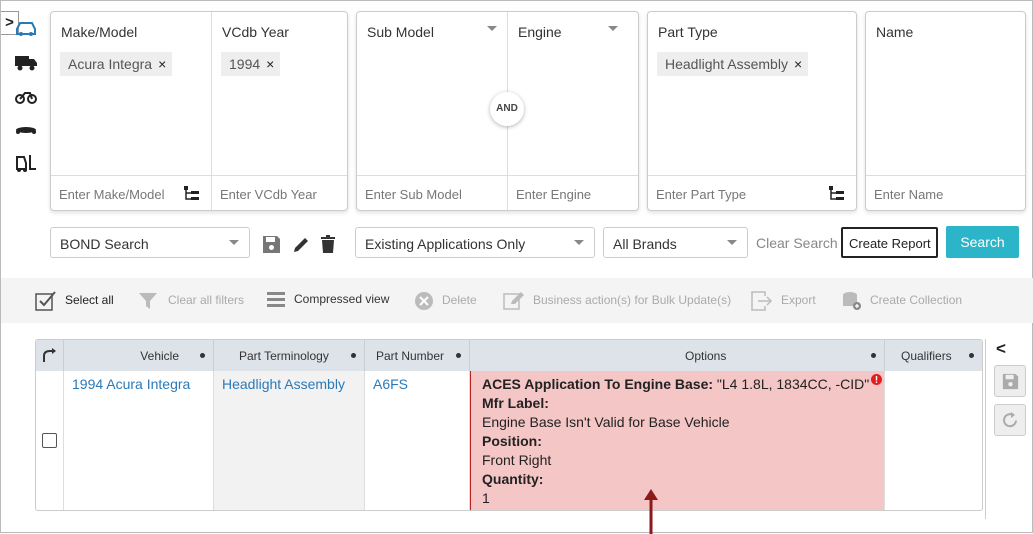 The image size is (1033, 534). Describe the element at coordinates (400, 32) in the screenshot. I see `sub-model-title: Sub Model` at that location.